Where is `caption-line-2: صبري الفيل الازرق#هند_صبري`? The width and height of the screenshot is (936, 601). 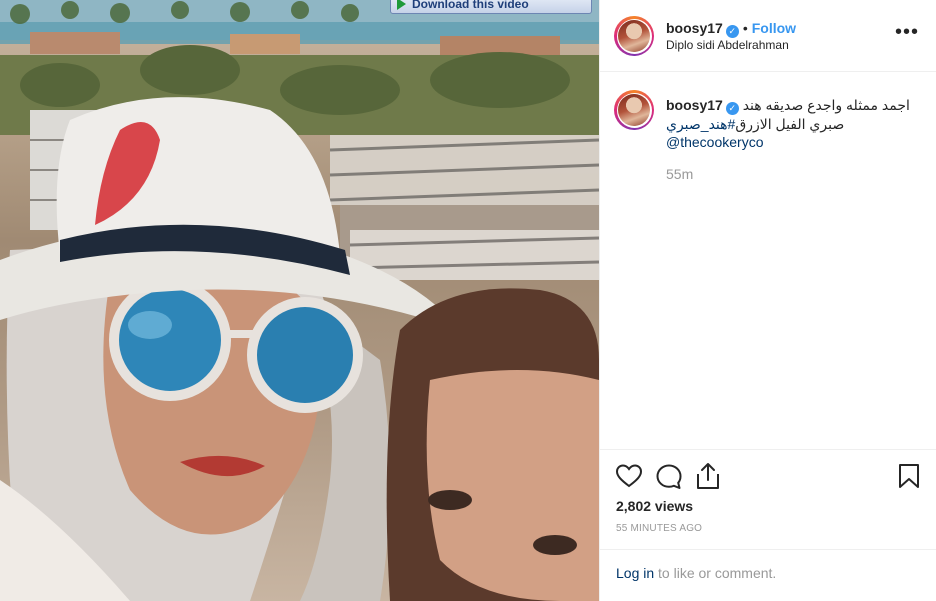
caption-line-2: صبري الفيل الازرق#هند_صبري is located at coordinates (797, 124).